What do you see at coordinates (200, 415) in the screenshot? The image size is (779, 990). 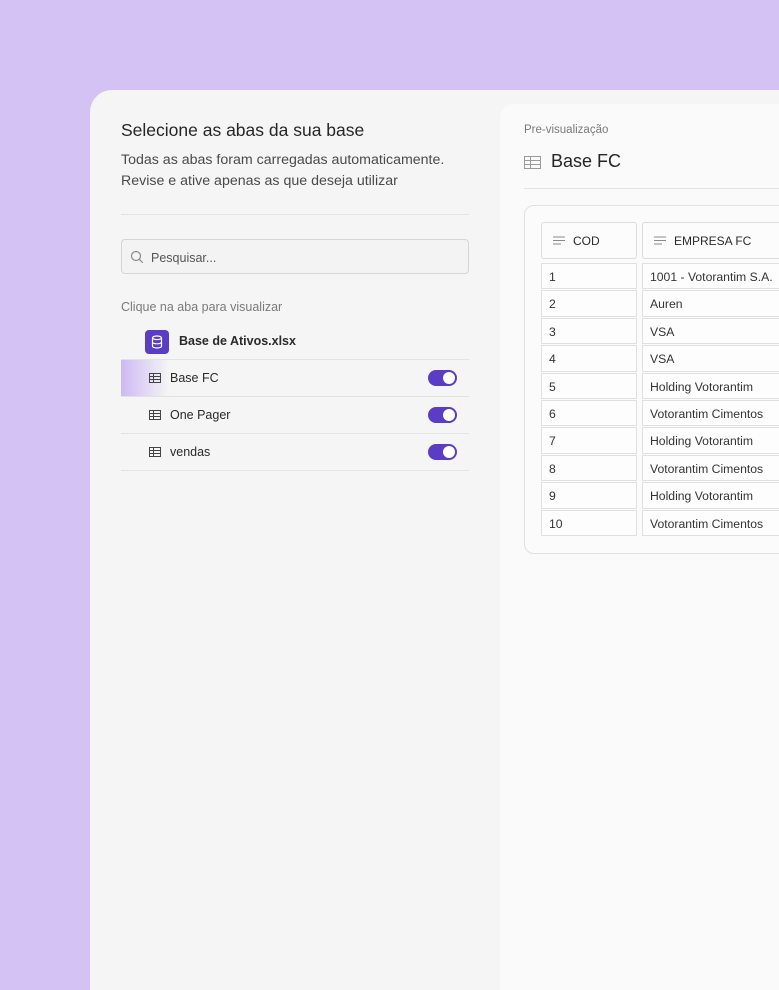 I see `sheet-label: One Pager` at bounding box center [200, 415].